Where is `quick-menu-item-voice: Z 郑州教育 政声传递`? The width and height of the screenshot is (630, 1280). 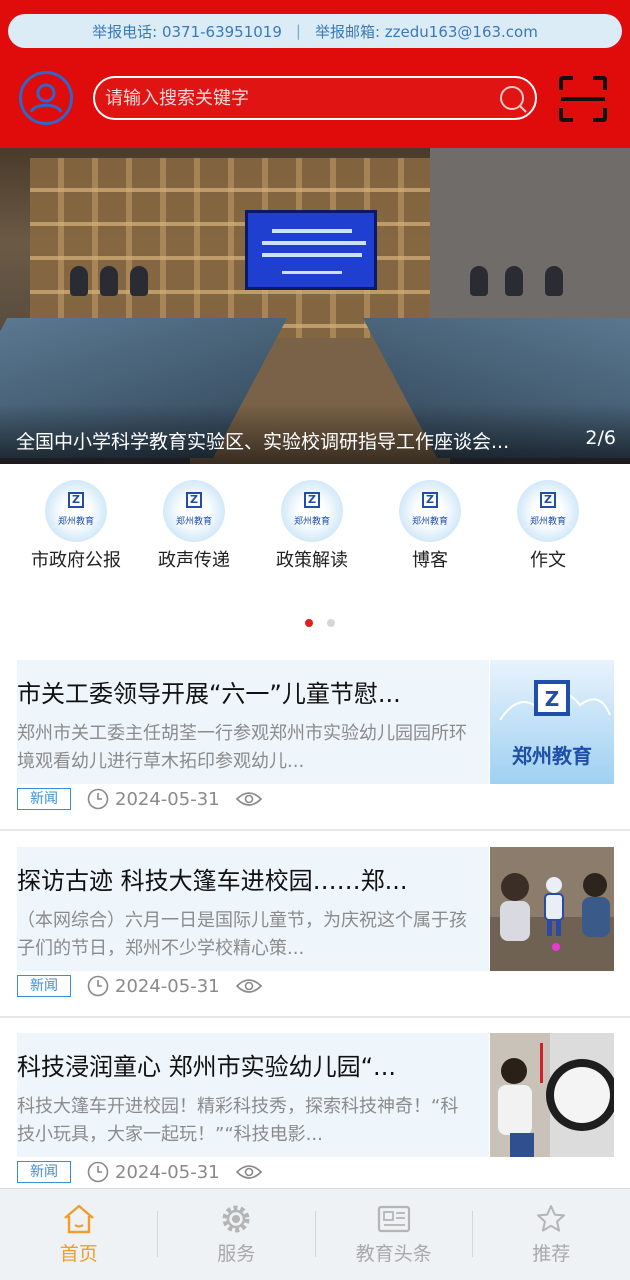
quick-menu-item-voice: Z 郑州教育 政声传递 is located at coordinates (194, 530).